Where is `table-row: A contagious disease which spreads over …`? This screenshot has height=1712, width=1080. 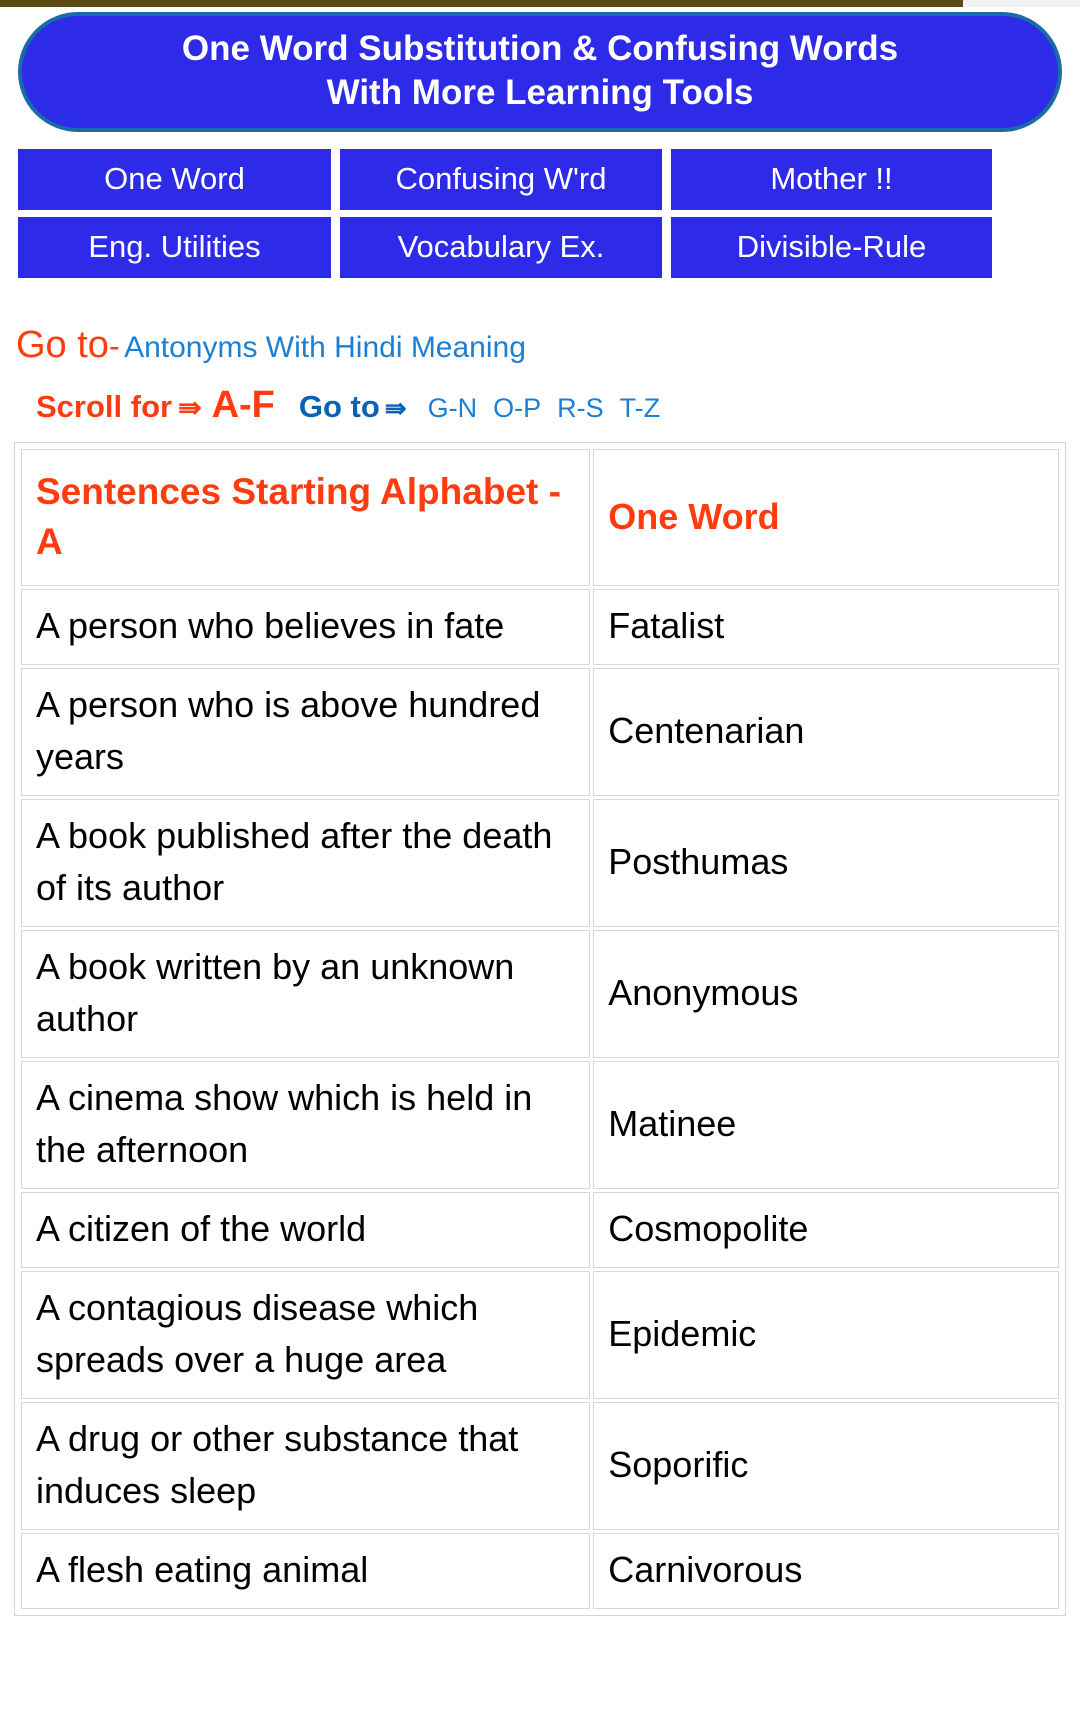 table-row: A contagious disease which spreads over … is located at coordinates (540, 1335).